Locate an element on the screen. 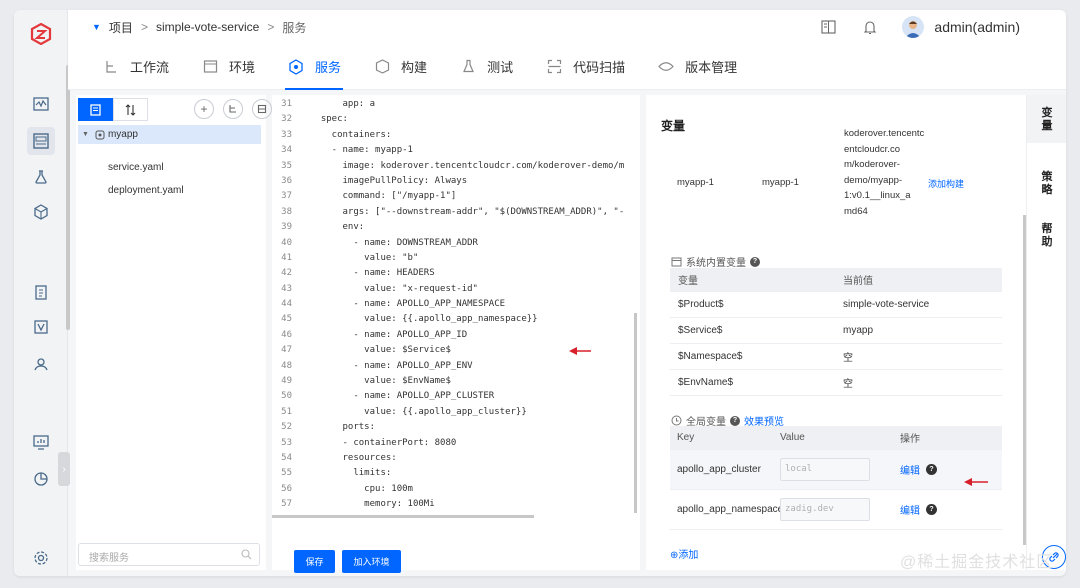 This screenshot has height=588, width=1080. project-icon is located at coordinates (41, 141).